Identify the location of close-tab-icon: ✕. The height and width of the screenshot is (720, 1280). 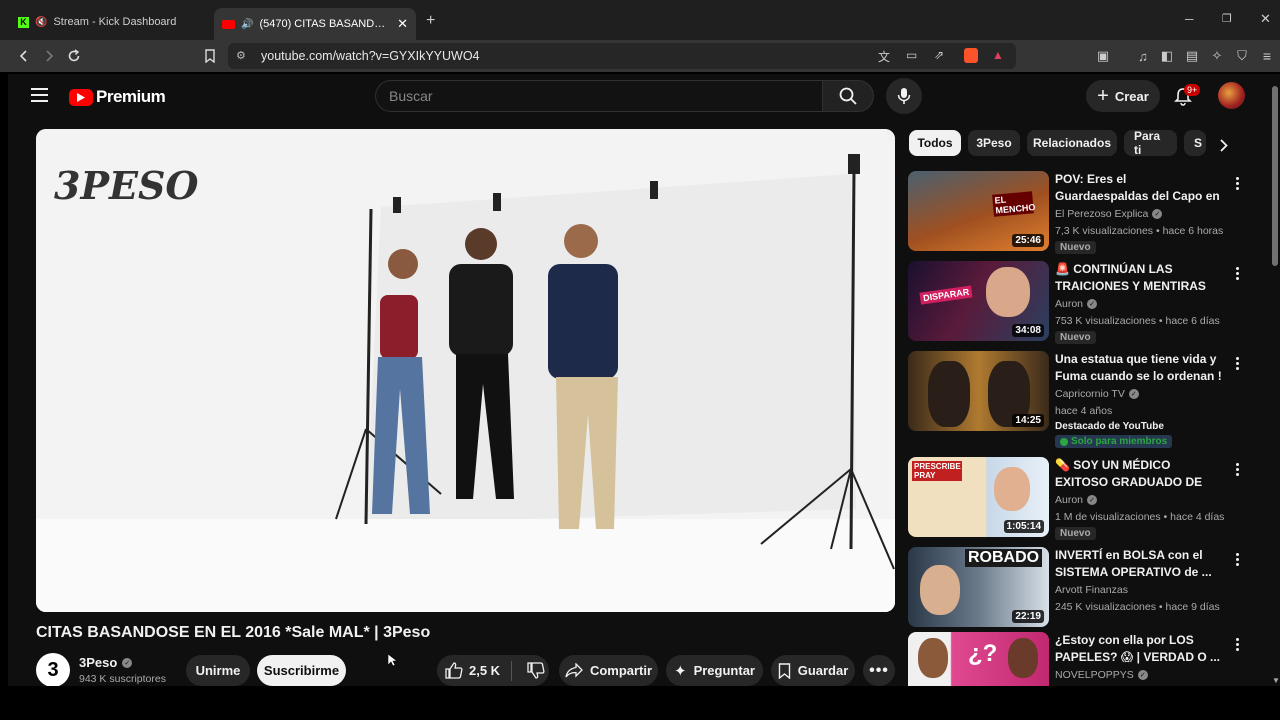
(402, 24).